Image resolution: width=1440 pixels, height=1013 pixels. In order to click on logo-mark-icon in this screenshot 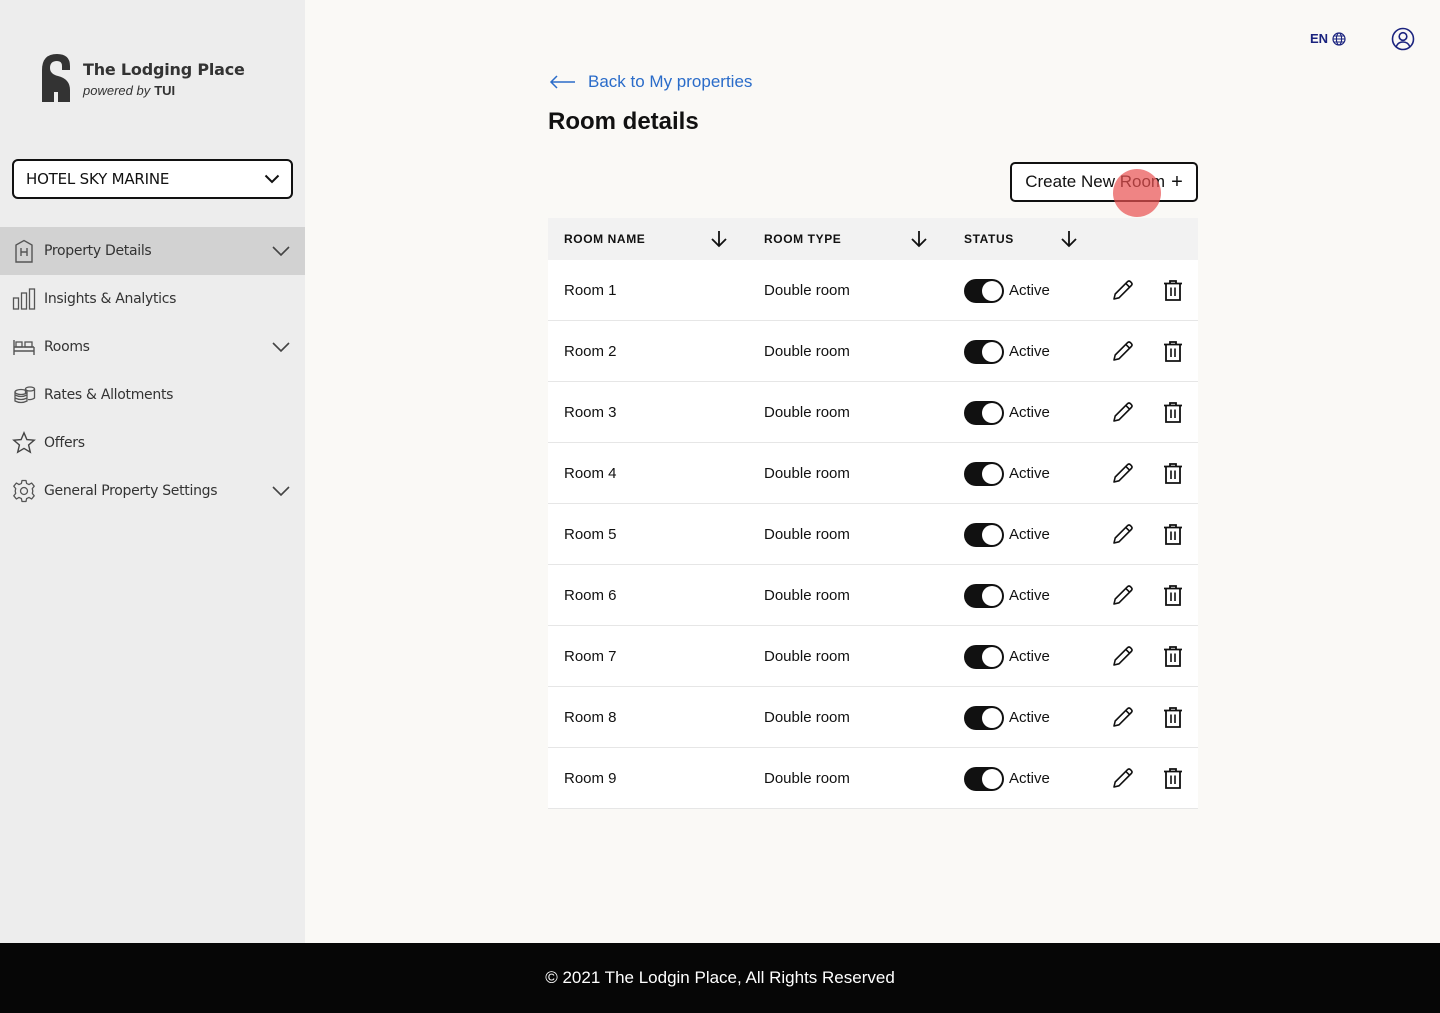, I will do `click(56, 78)`.